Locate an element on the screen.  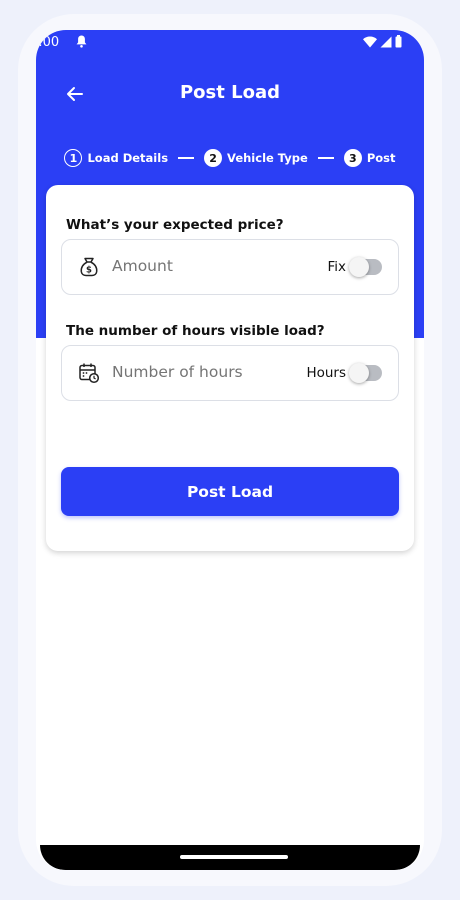
step-label: Vehicle Type is located at coordinates (267, 158).